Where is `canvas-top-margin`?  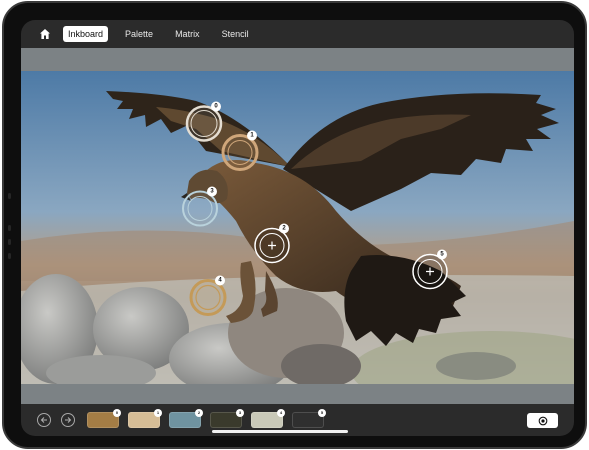
canvas-top-margin is located at coordinates (297, 59).